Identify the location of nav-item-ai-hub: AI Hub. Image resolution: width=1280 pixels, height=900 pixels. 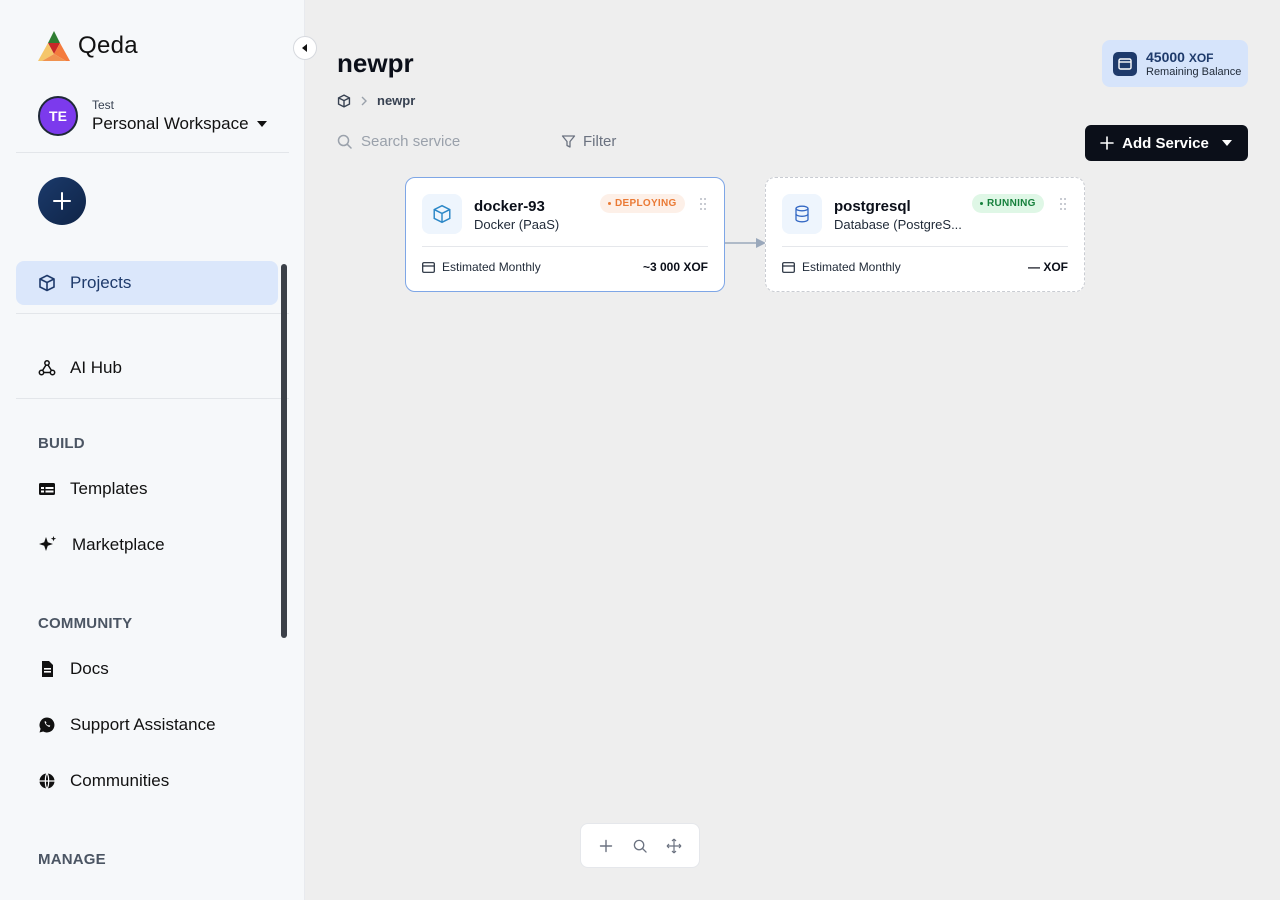
(147, 368).